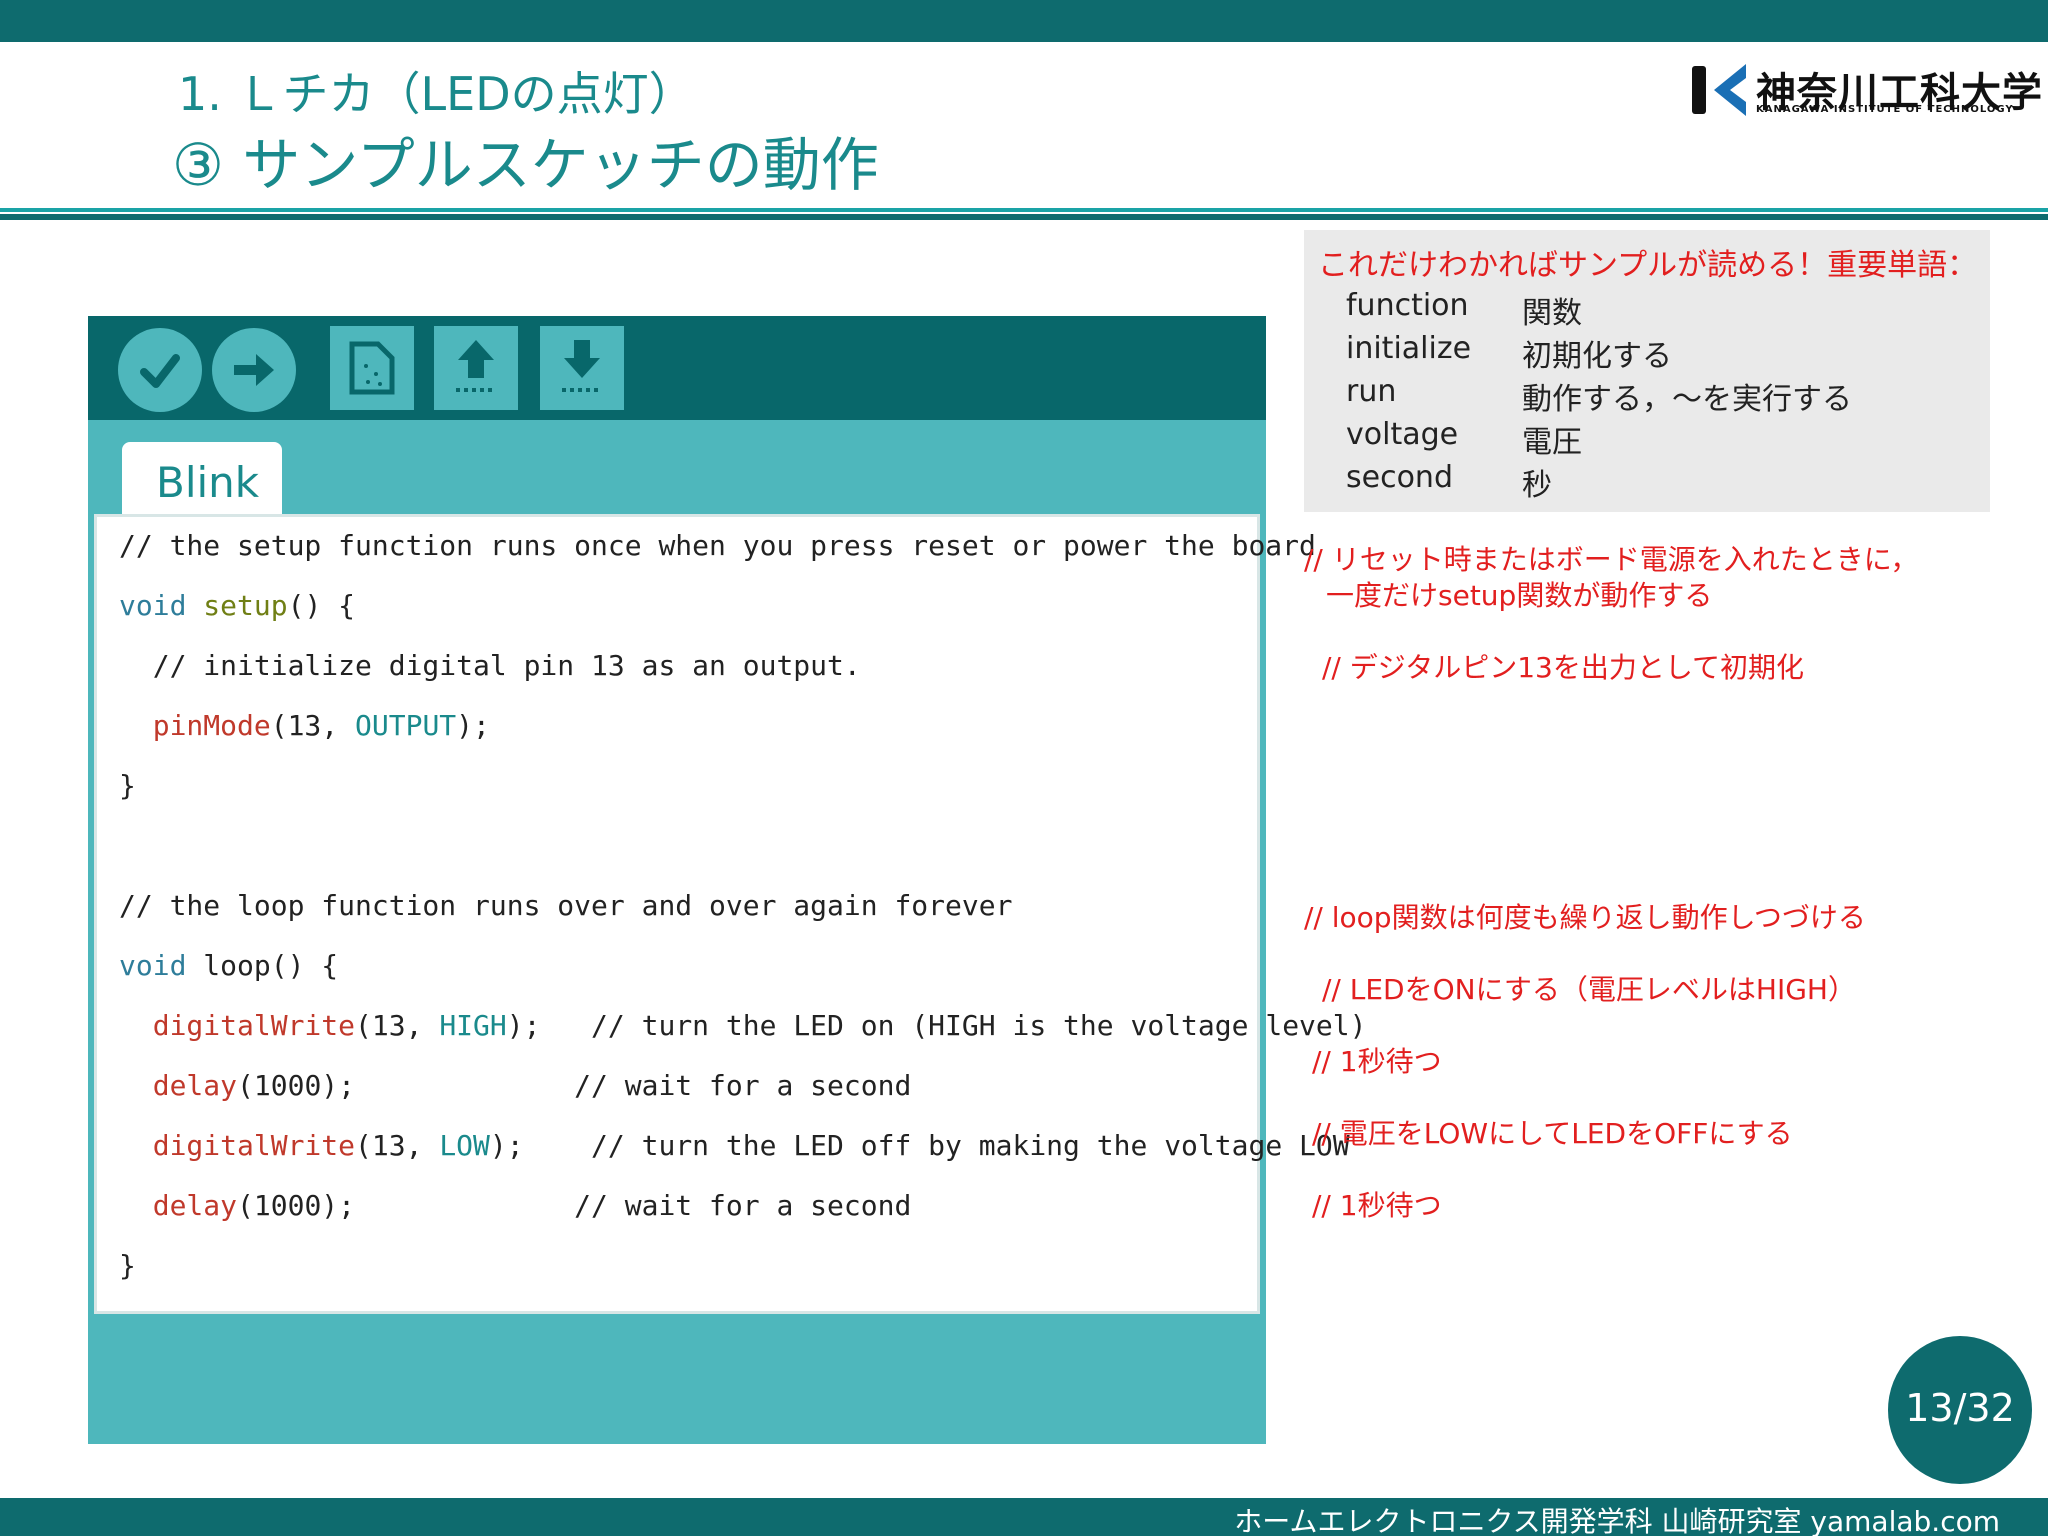  I want to click on new-file-icon, so click(372, 368).